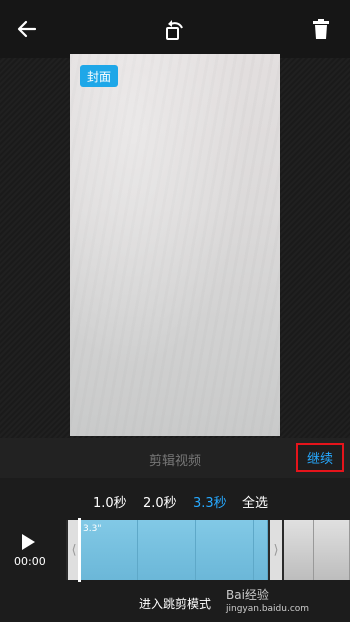  I want to click on segment-duration: 3.3", so click(92, 529).